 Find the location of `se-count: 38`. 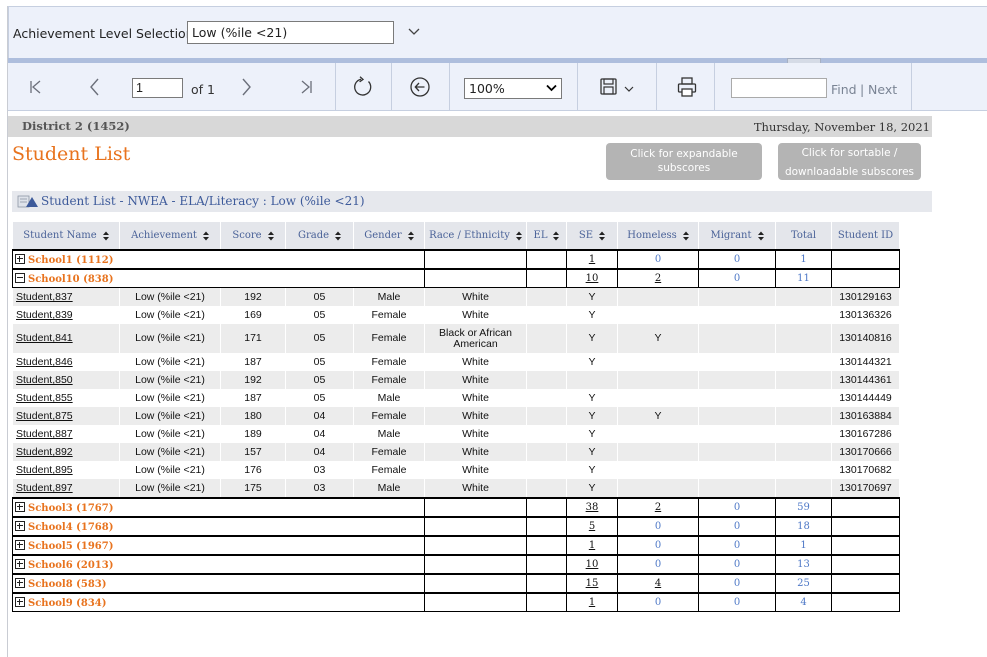

se-count: 38 is located at coordinates (592, 507).